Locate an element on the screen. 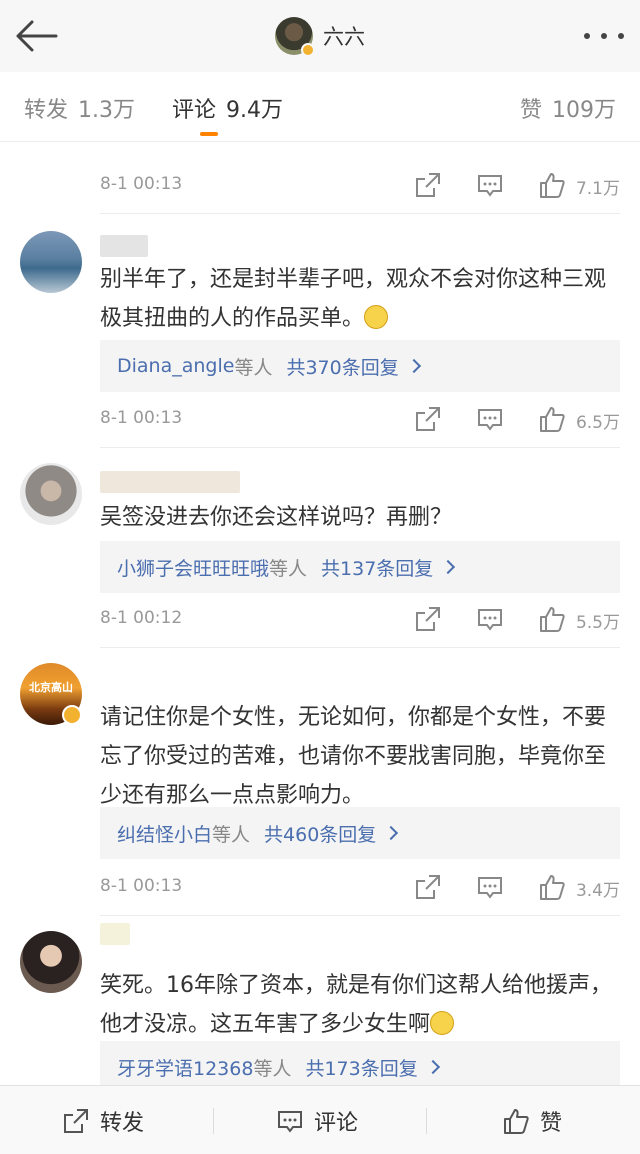 The image size is (640, 1154). like-count: 3.4万 is located at coordinates (597, 891).